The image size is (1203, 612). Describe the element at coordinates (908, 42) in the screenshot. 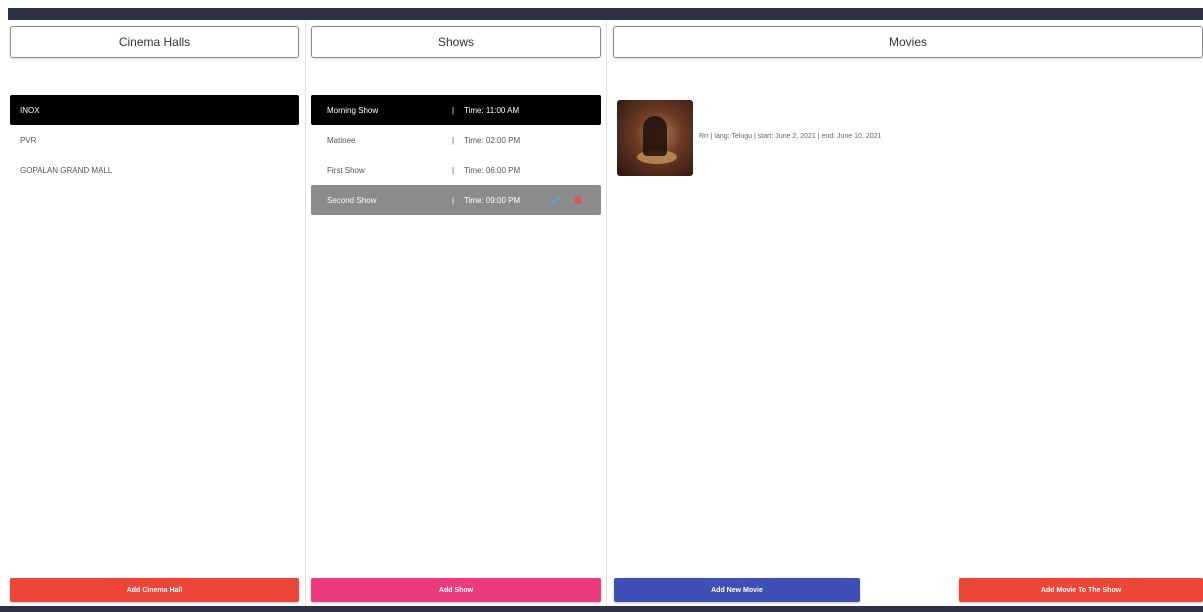

I see `movies-header: Movies` at that location.